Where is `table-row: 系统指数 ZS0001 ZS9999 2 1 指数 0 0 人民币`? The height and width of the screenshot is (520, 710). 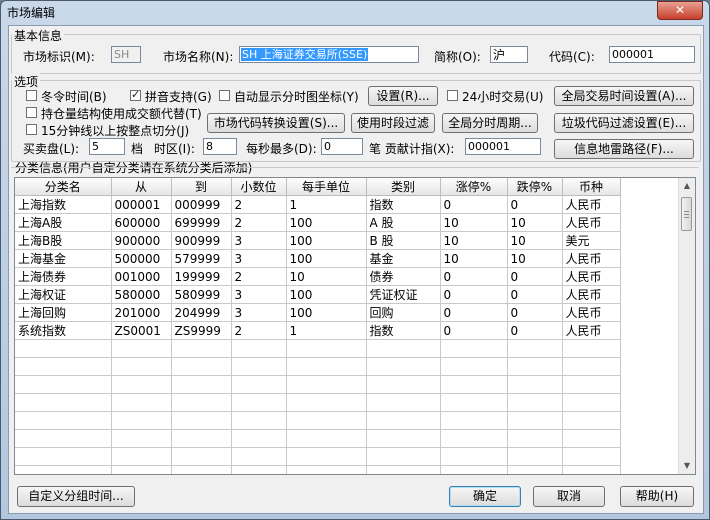
table-row: 系统指数 ZS0001 ZS9999 2 1 指数 0 0 人民币 is located at coordinates (318, 330).